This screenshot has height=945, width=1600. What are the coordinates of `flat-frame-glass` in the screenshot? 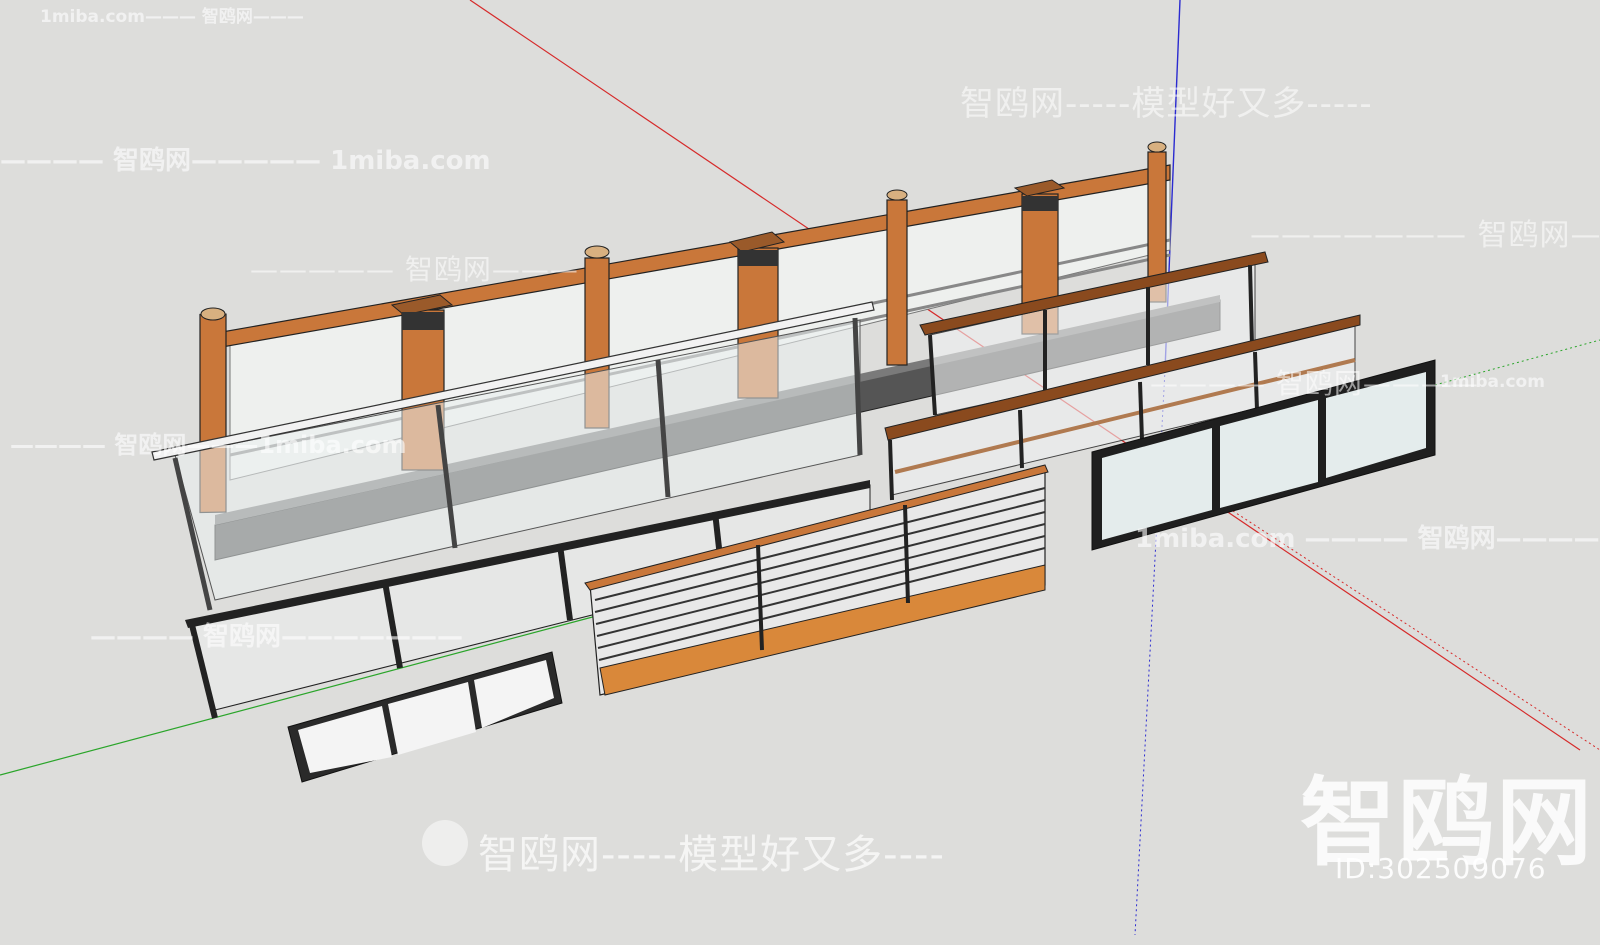 It's located at (432, 718).